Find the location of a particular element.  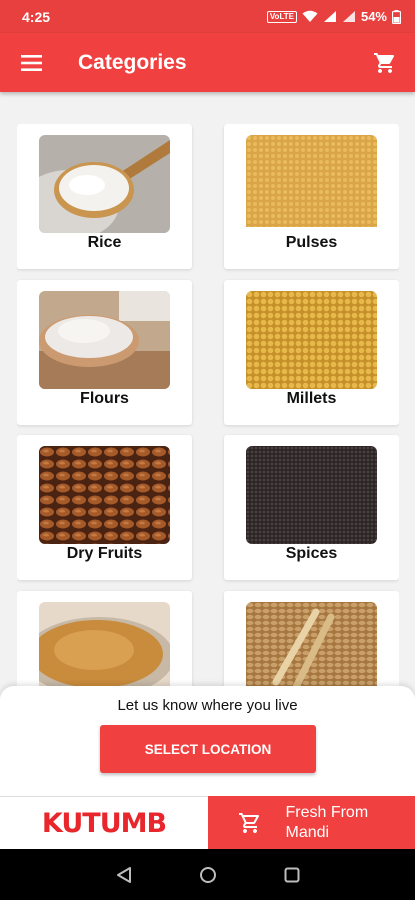

category-label: Pulses is located at coordinates (311, 242).